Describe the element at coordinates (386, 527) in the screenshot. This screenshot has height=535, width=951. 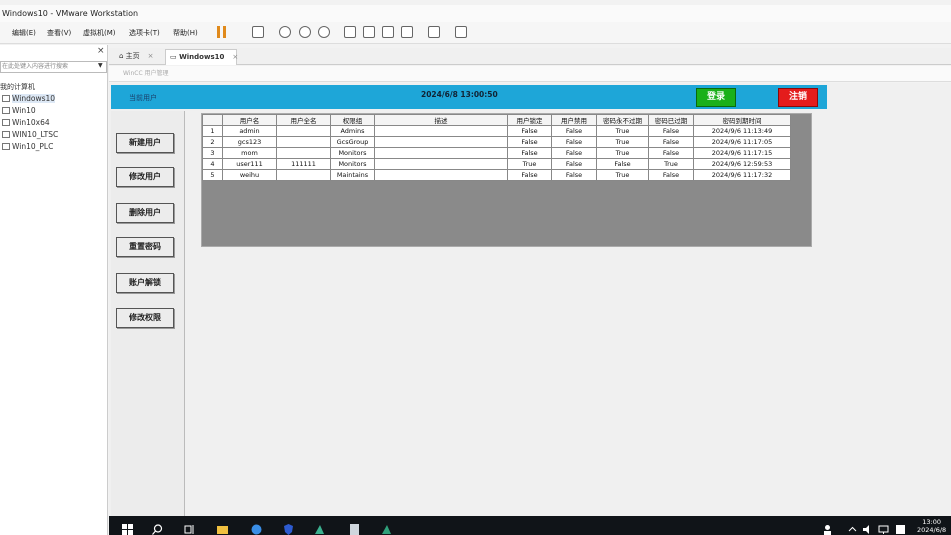
I see `wincc-icon` at that location.